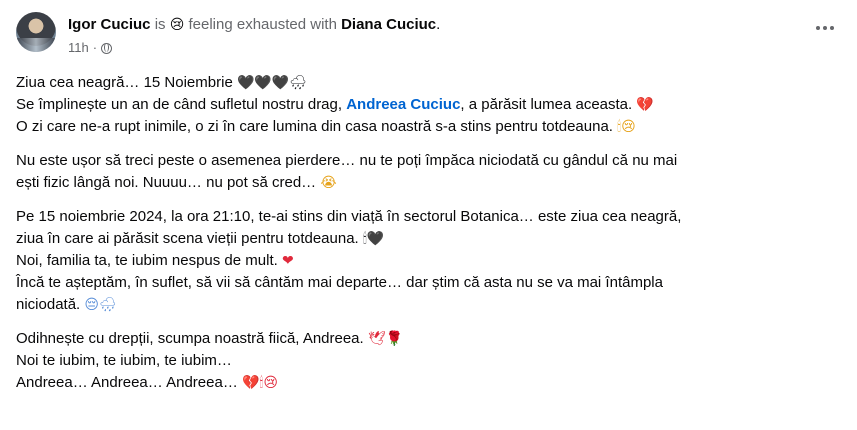 The width and height of the screenshot is (857, 430). I want to click on text: Ziua cea neagră… 15 Noiembrie, so click(126, 82).